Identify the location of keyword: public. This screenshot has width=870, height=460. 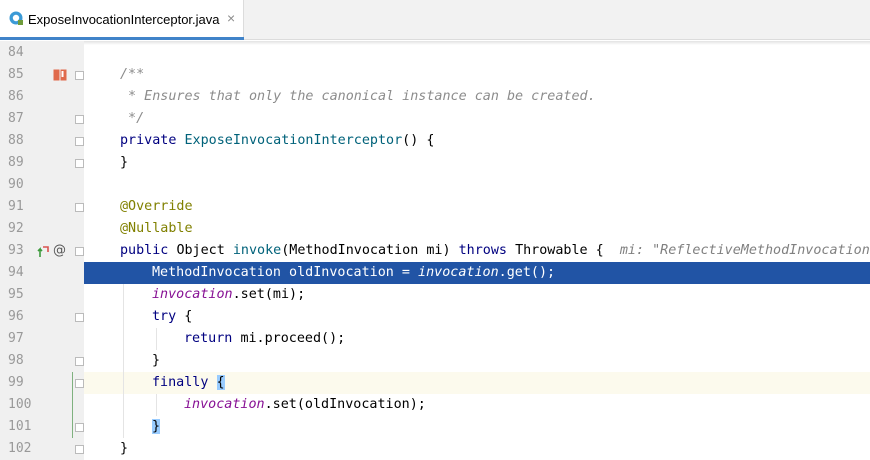
(148, 250).